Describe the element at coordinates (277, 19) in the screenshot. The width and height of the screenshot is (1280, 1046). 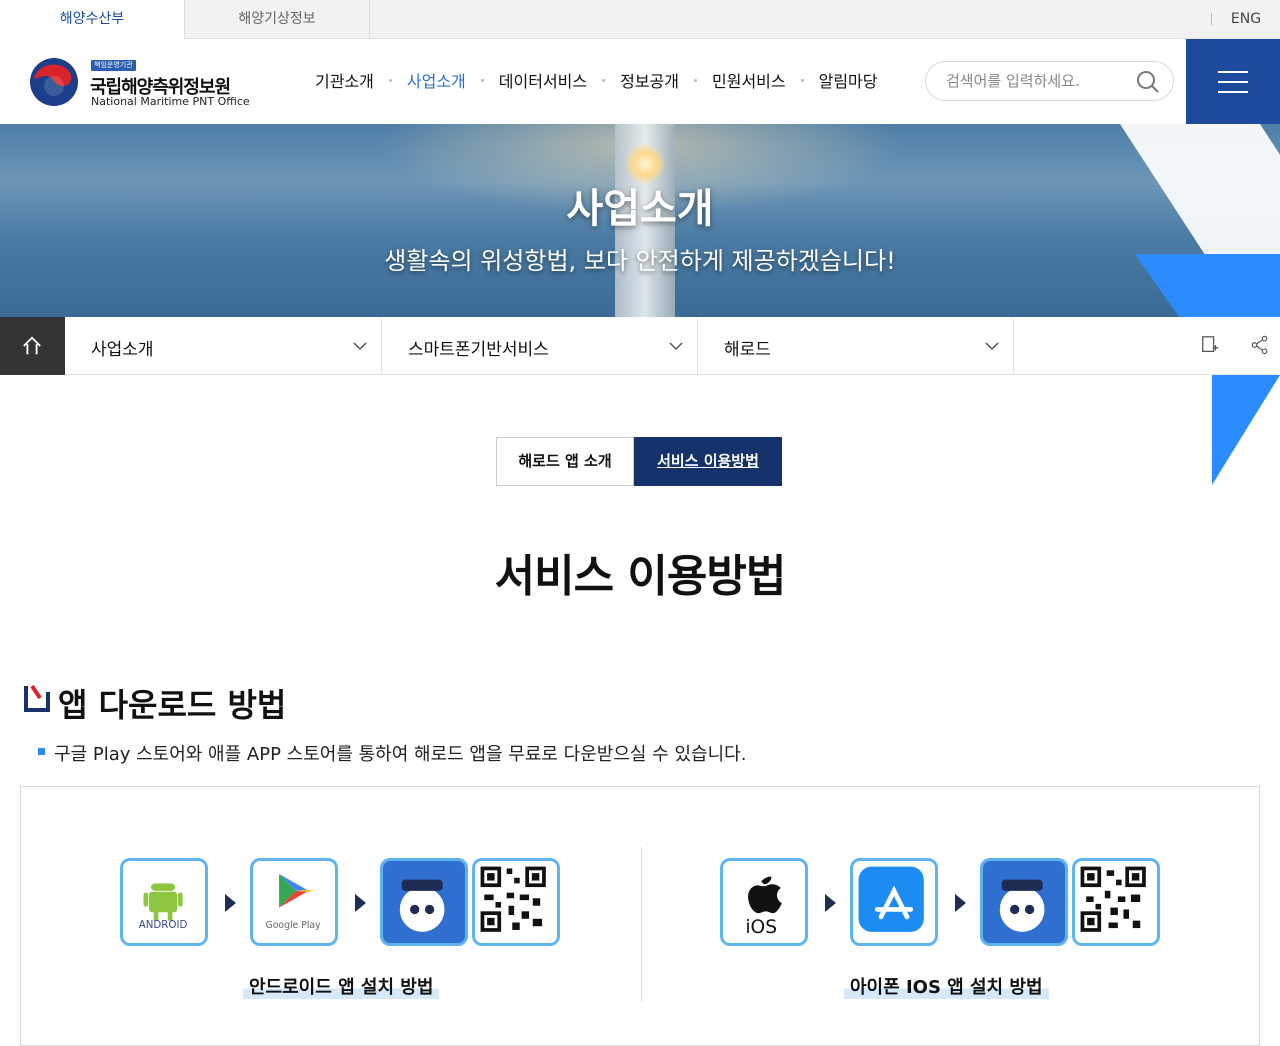
I see `tab-weather: 해양기상정보` at that location.